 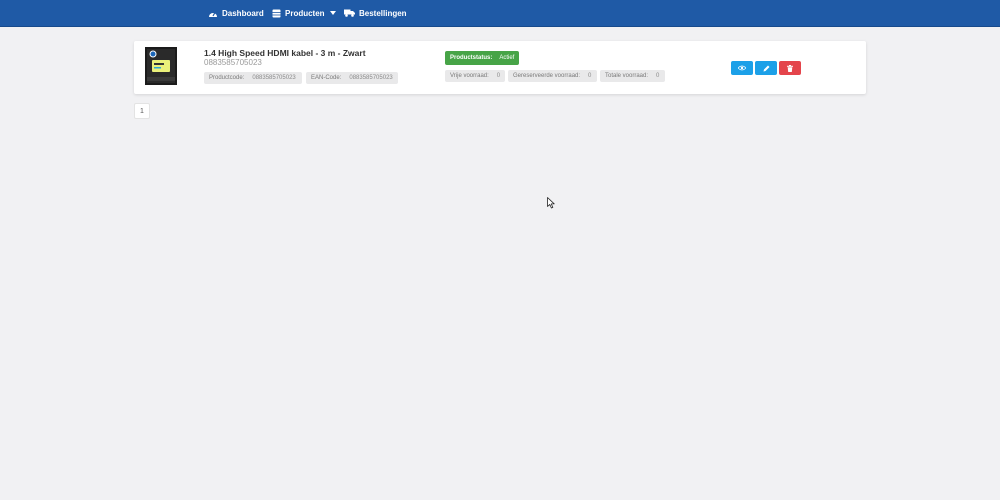 I want to click on view-button, so click(x=742, y=68).